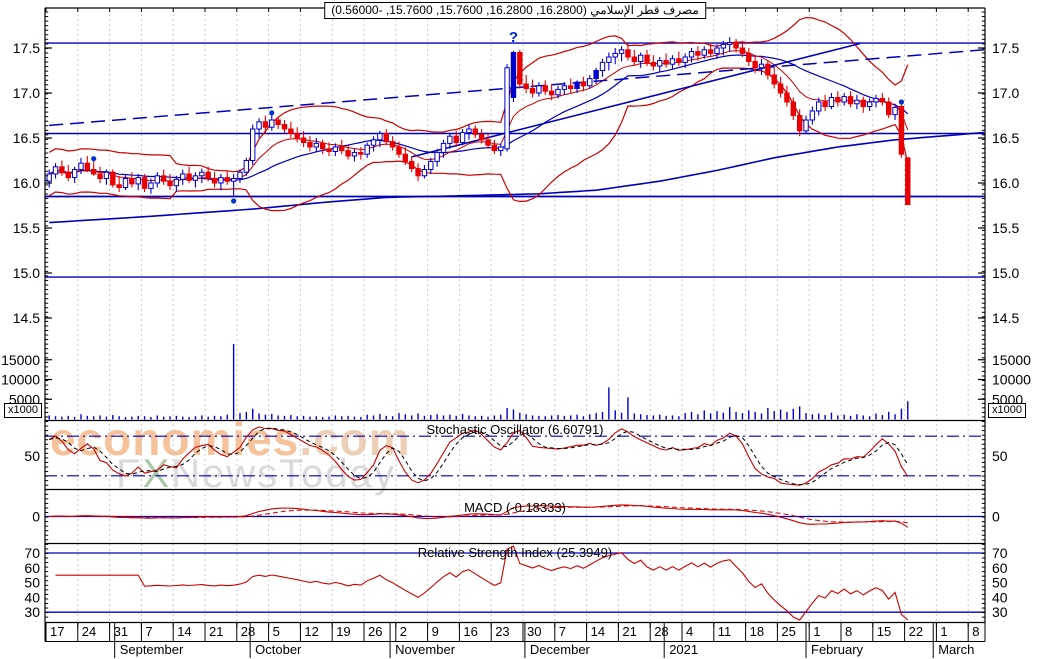 The image size is (1040, 659). I want to click on svg-text: November, so click(425, 649).